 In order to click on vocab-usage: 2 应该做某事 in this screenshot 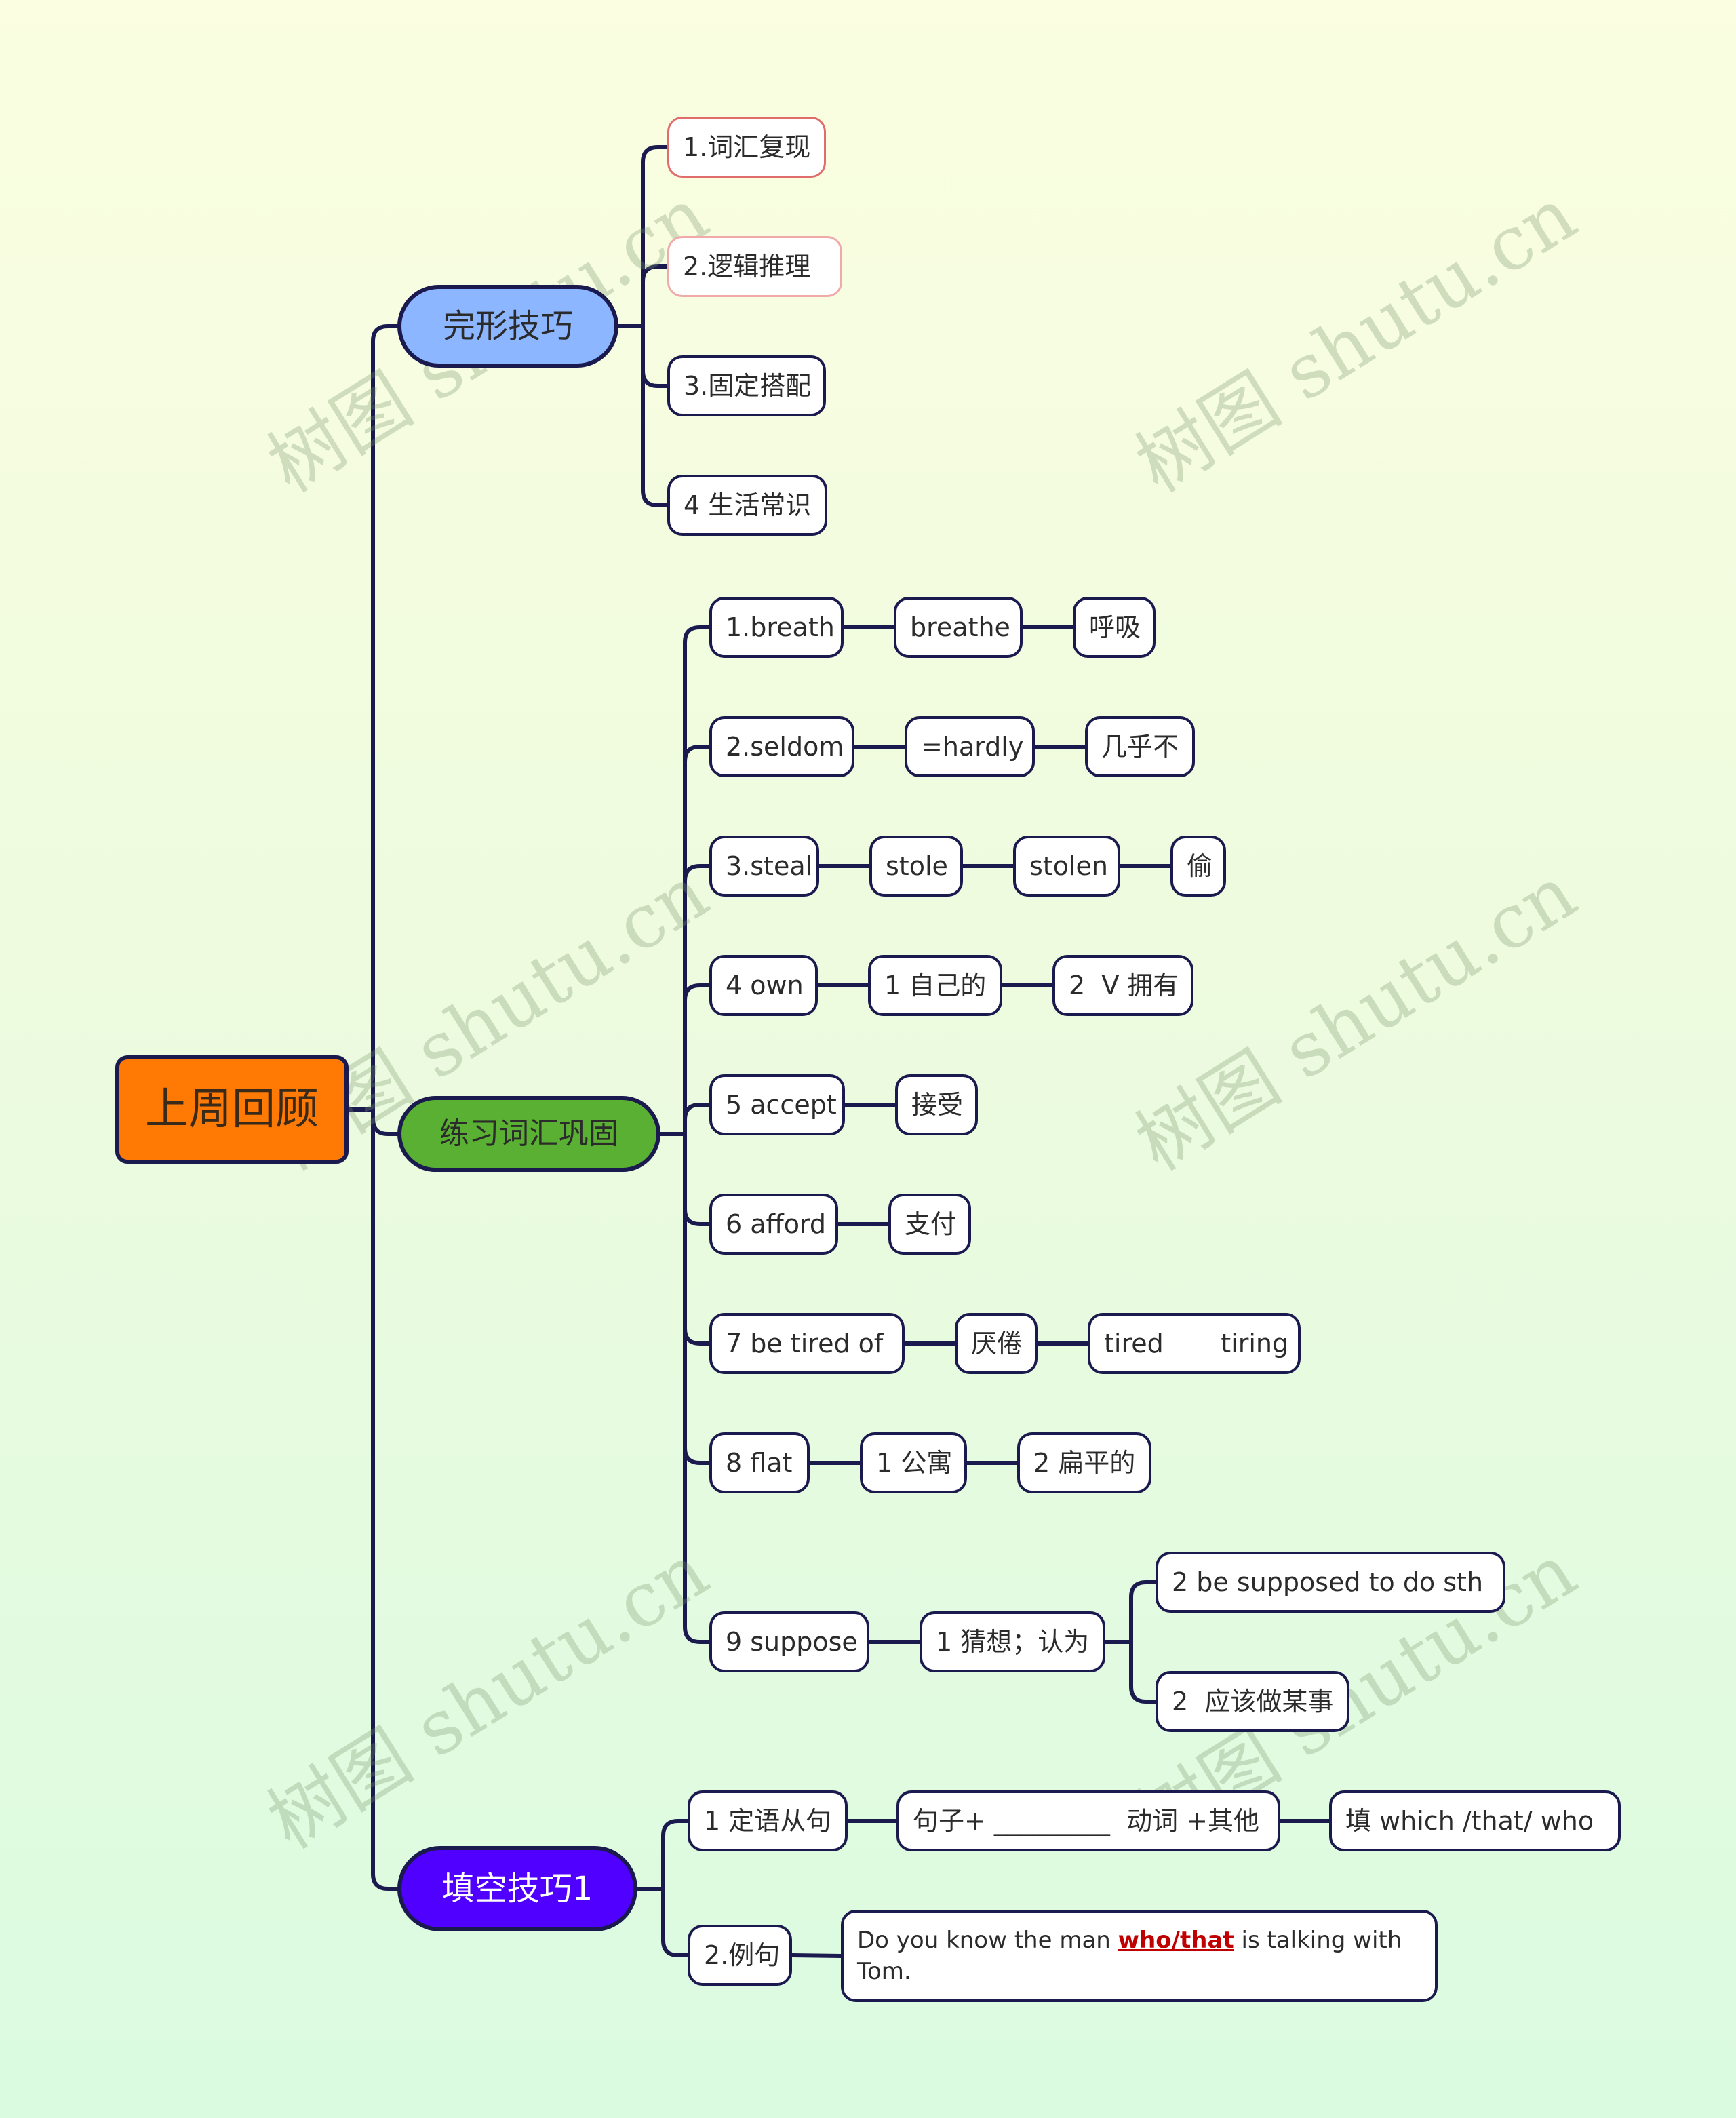, I will do `click(1252, 1702)`.